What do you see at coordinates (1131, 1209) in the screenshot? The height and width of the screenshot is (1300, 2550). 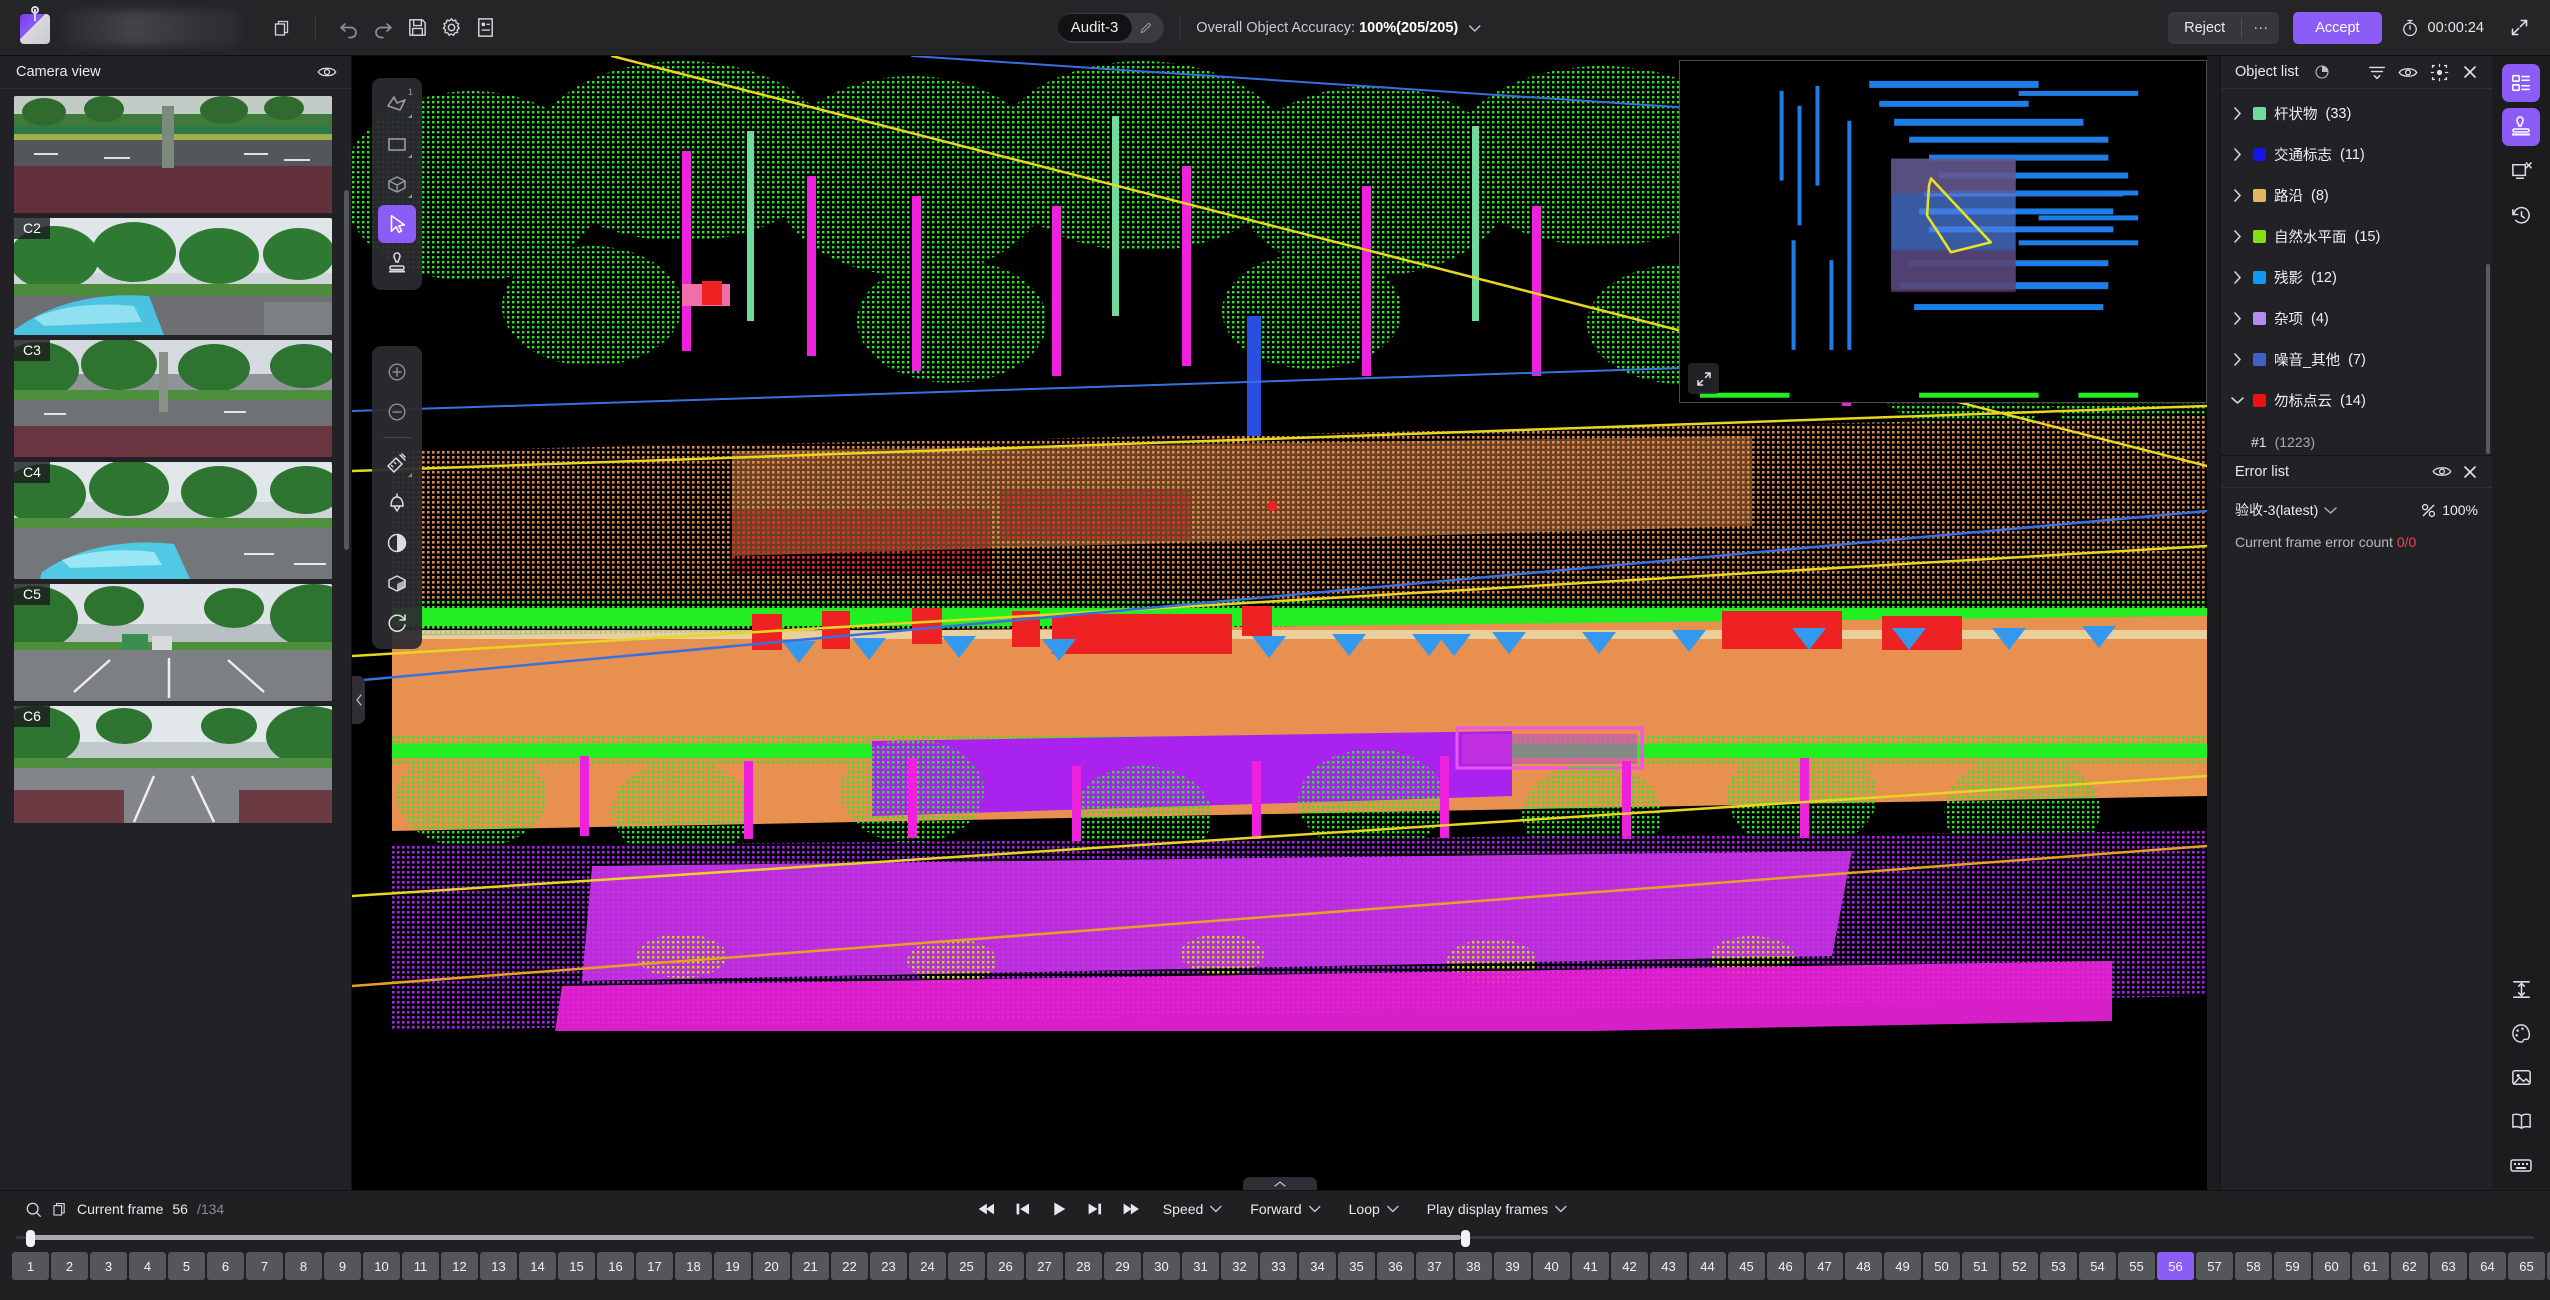 I see `skip-to-end-button` at bounding box center [1131, 1209].